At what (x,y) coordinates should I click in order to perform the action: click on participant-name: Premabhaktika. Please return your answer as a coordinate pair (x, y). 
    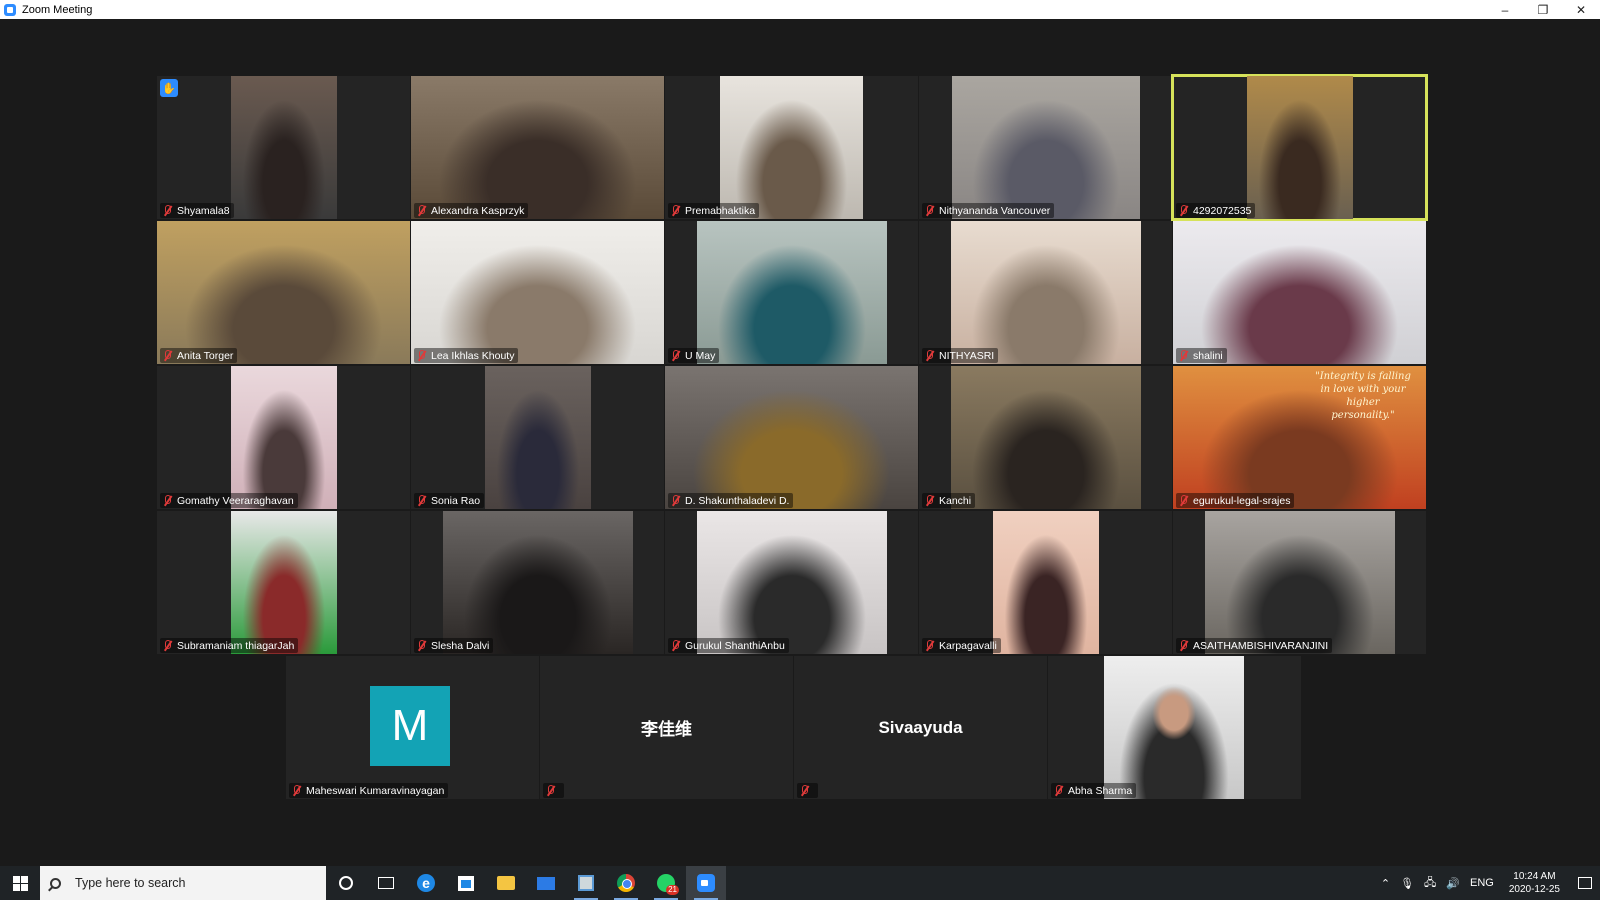
    Looking at the image, I should click on (720, 210).